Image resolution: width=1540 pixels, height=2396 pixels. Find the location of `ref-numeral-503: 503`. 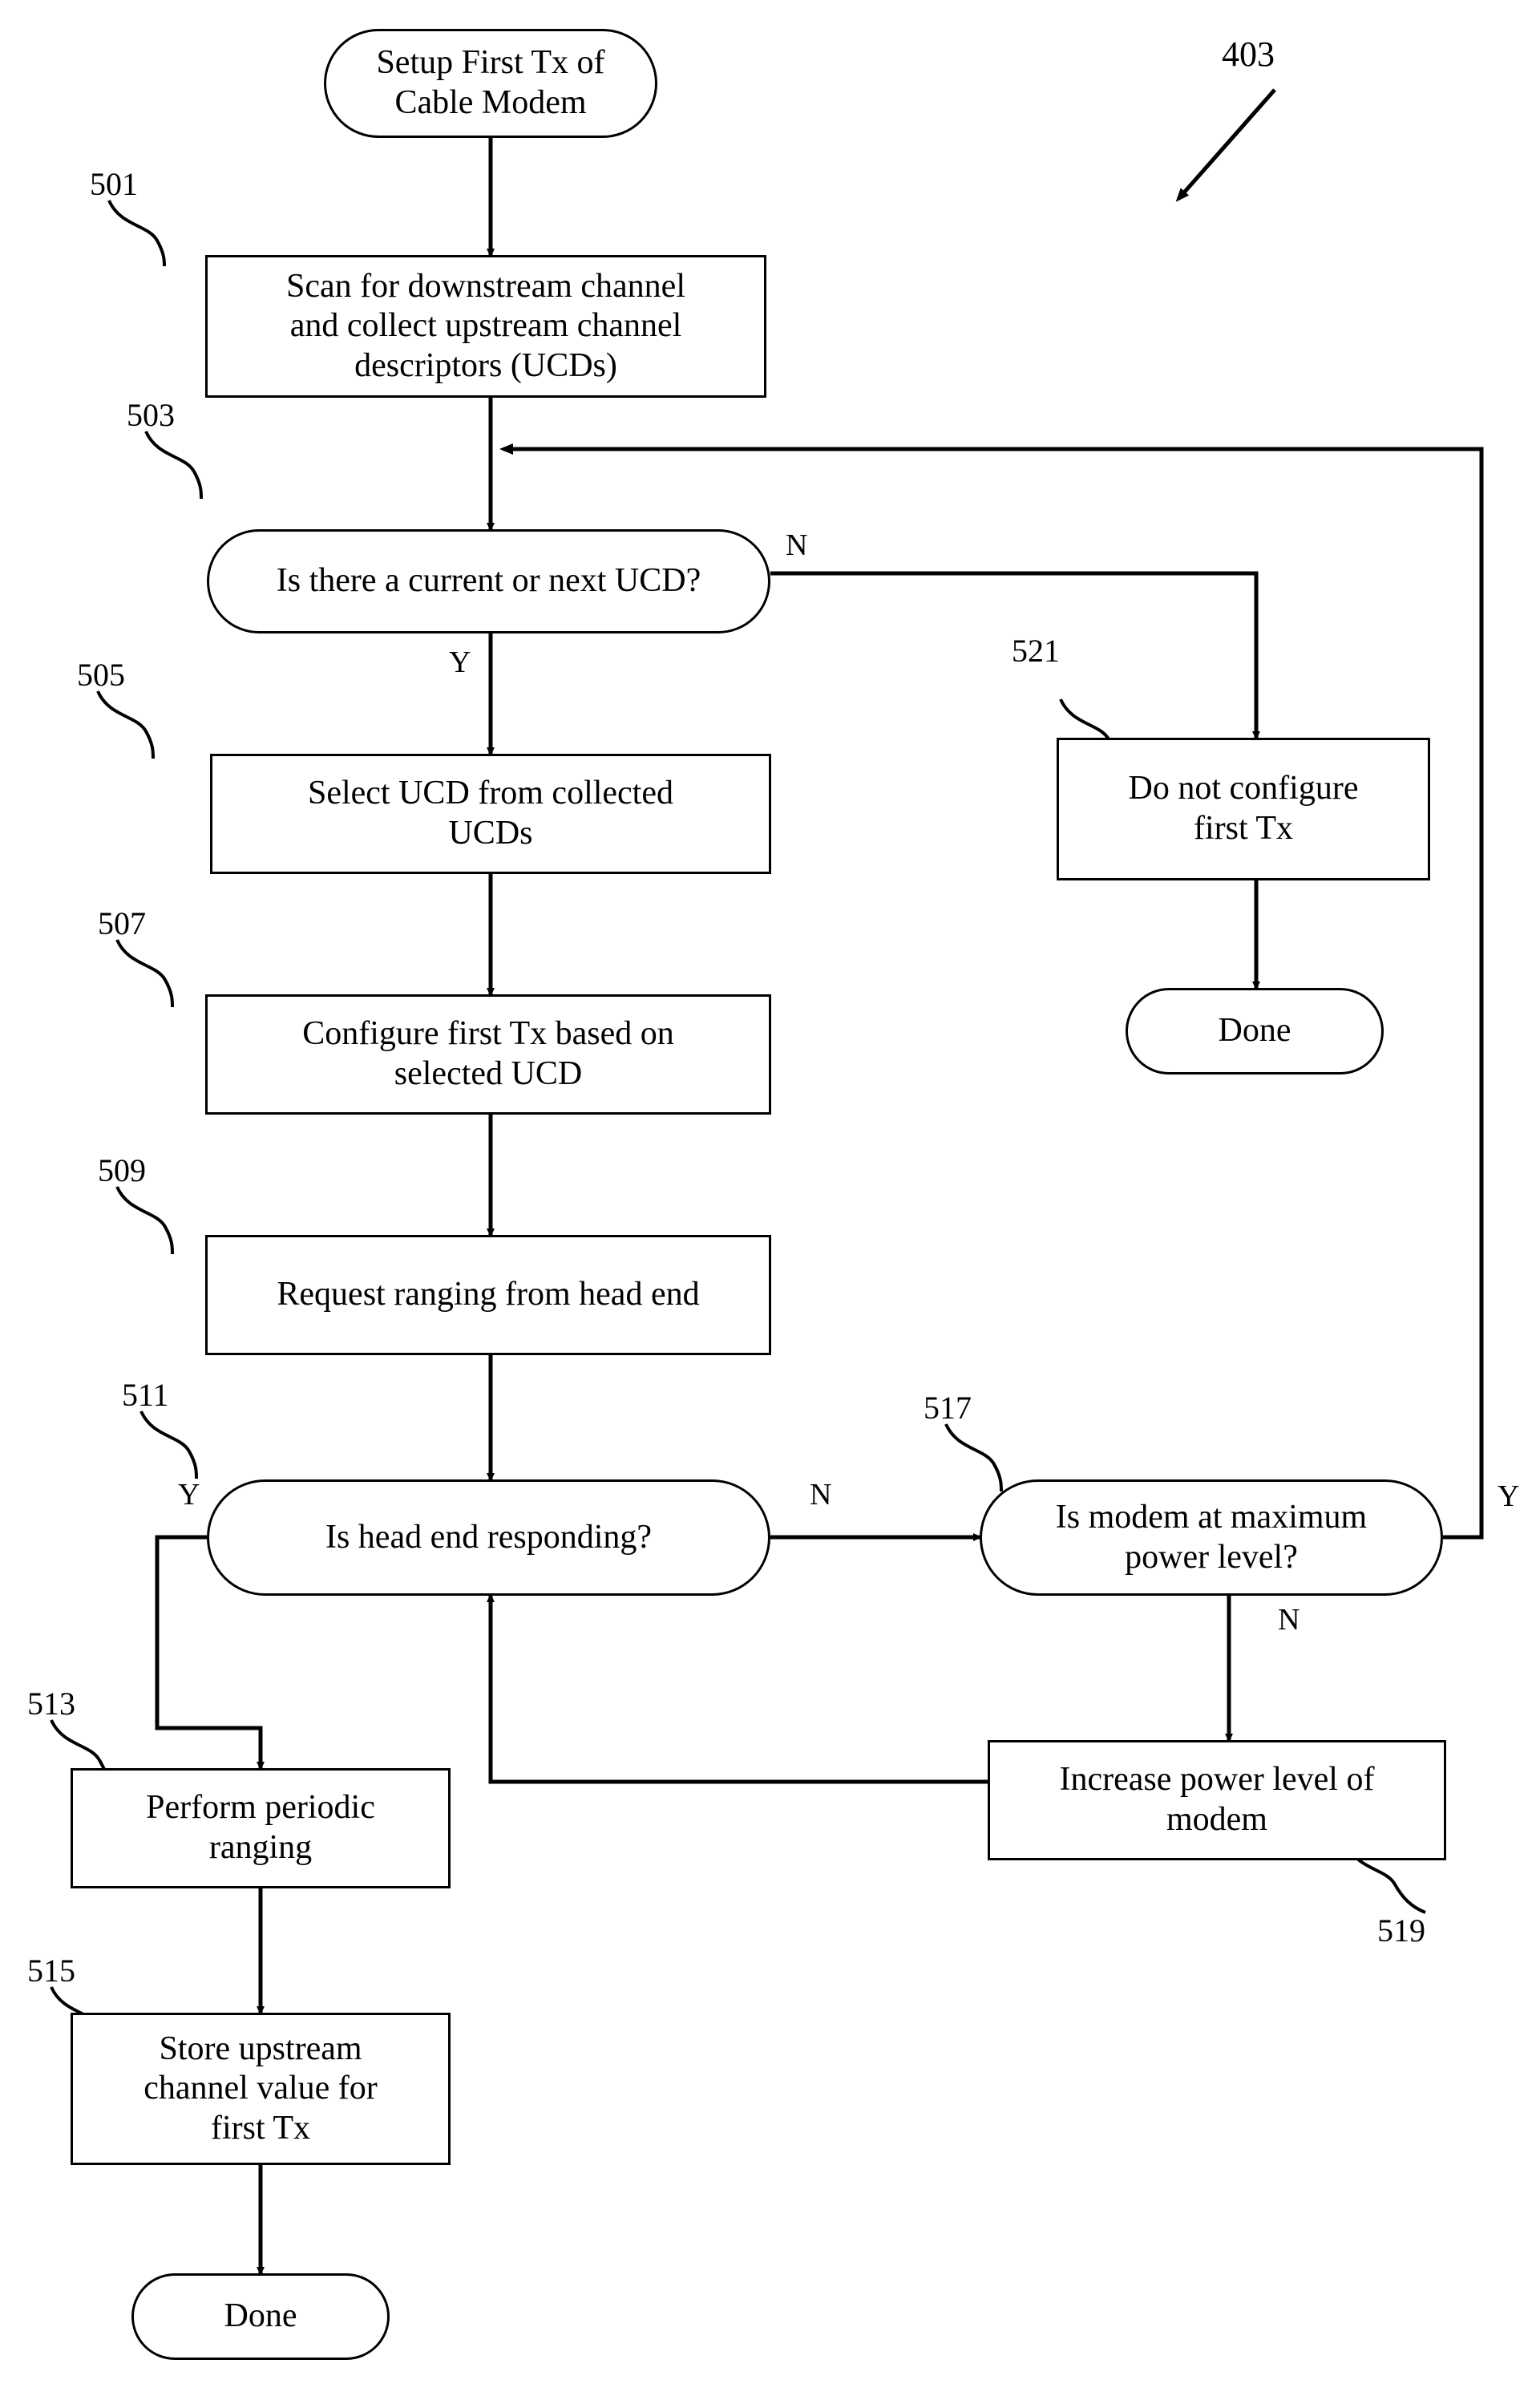

ref-numeral-503: 503 is located at coordinates (151, 415).